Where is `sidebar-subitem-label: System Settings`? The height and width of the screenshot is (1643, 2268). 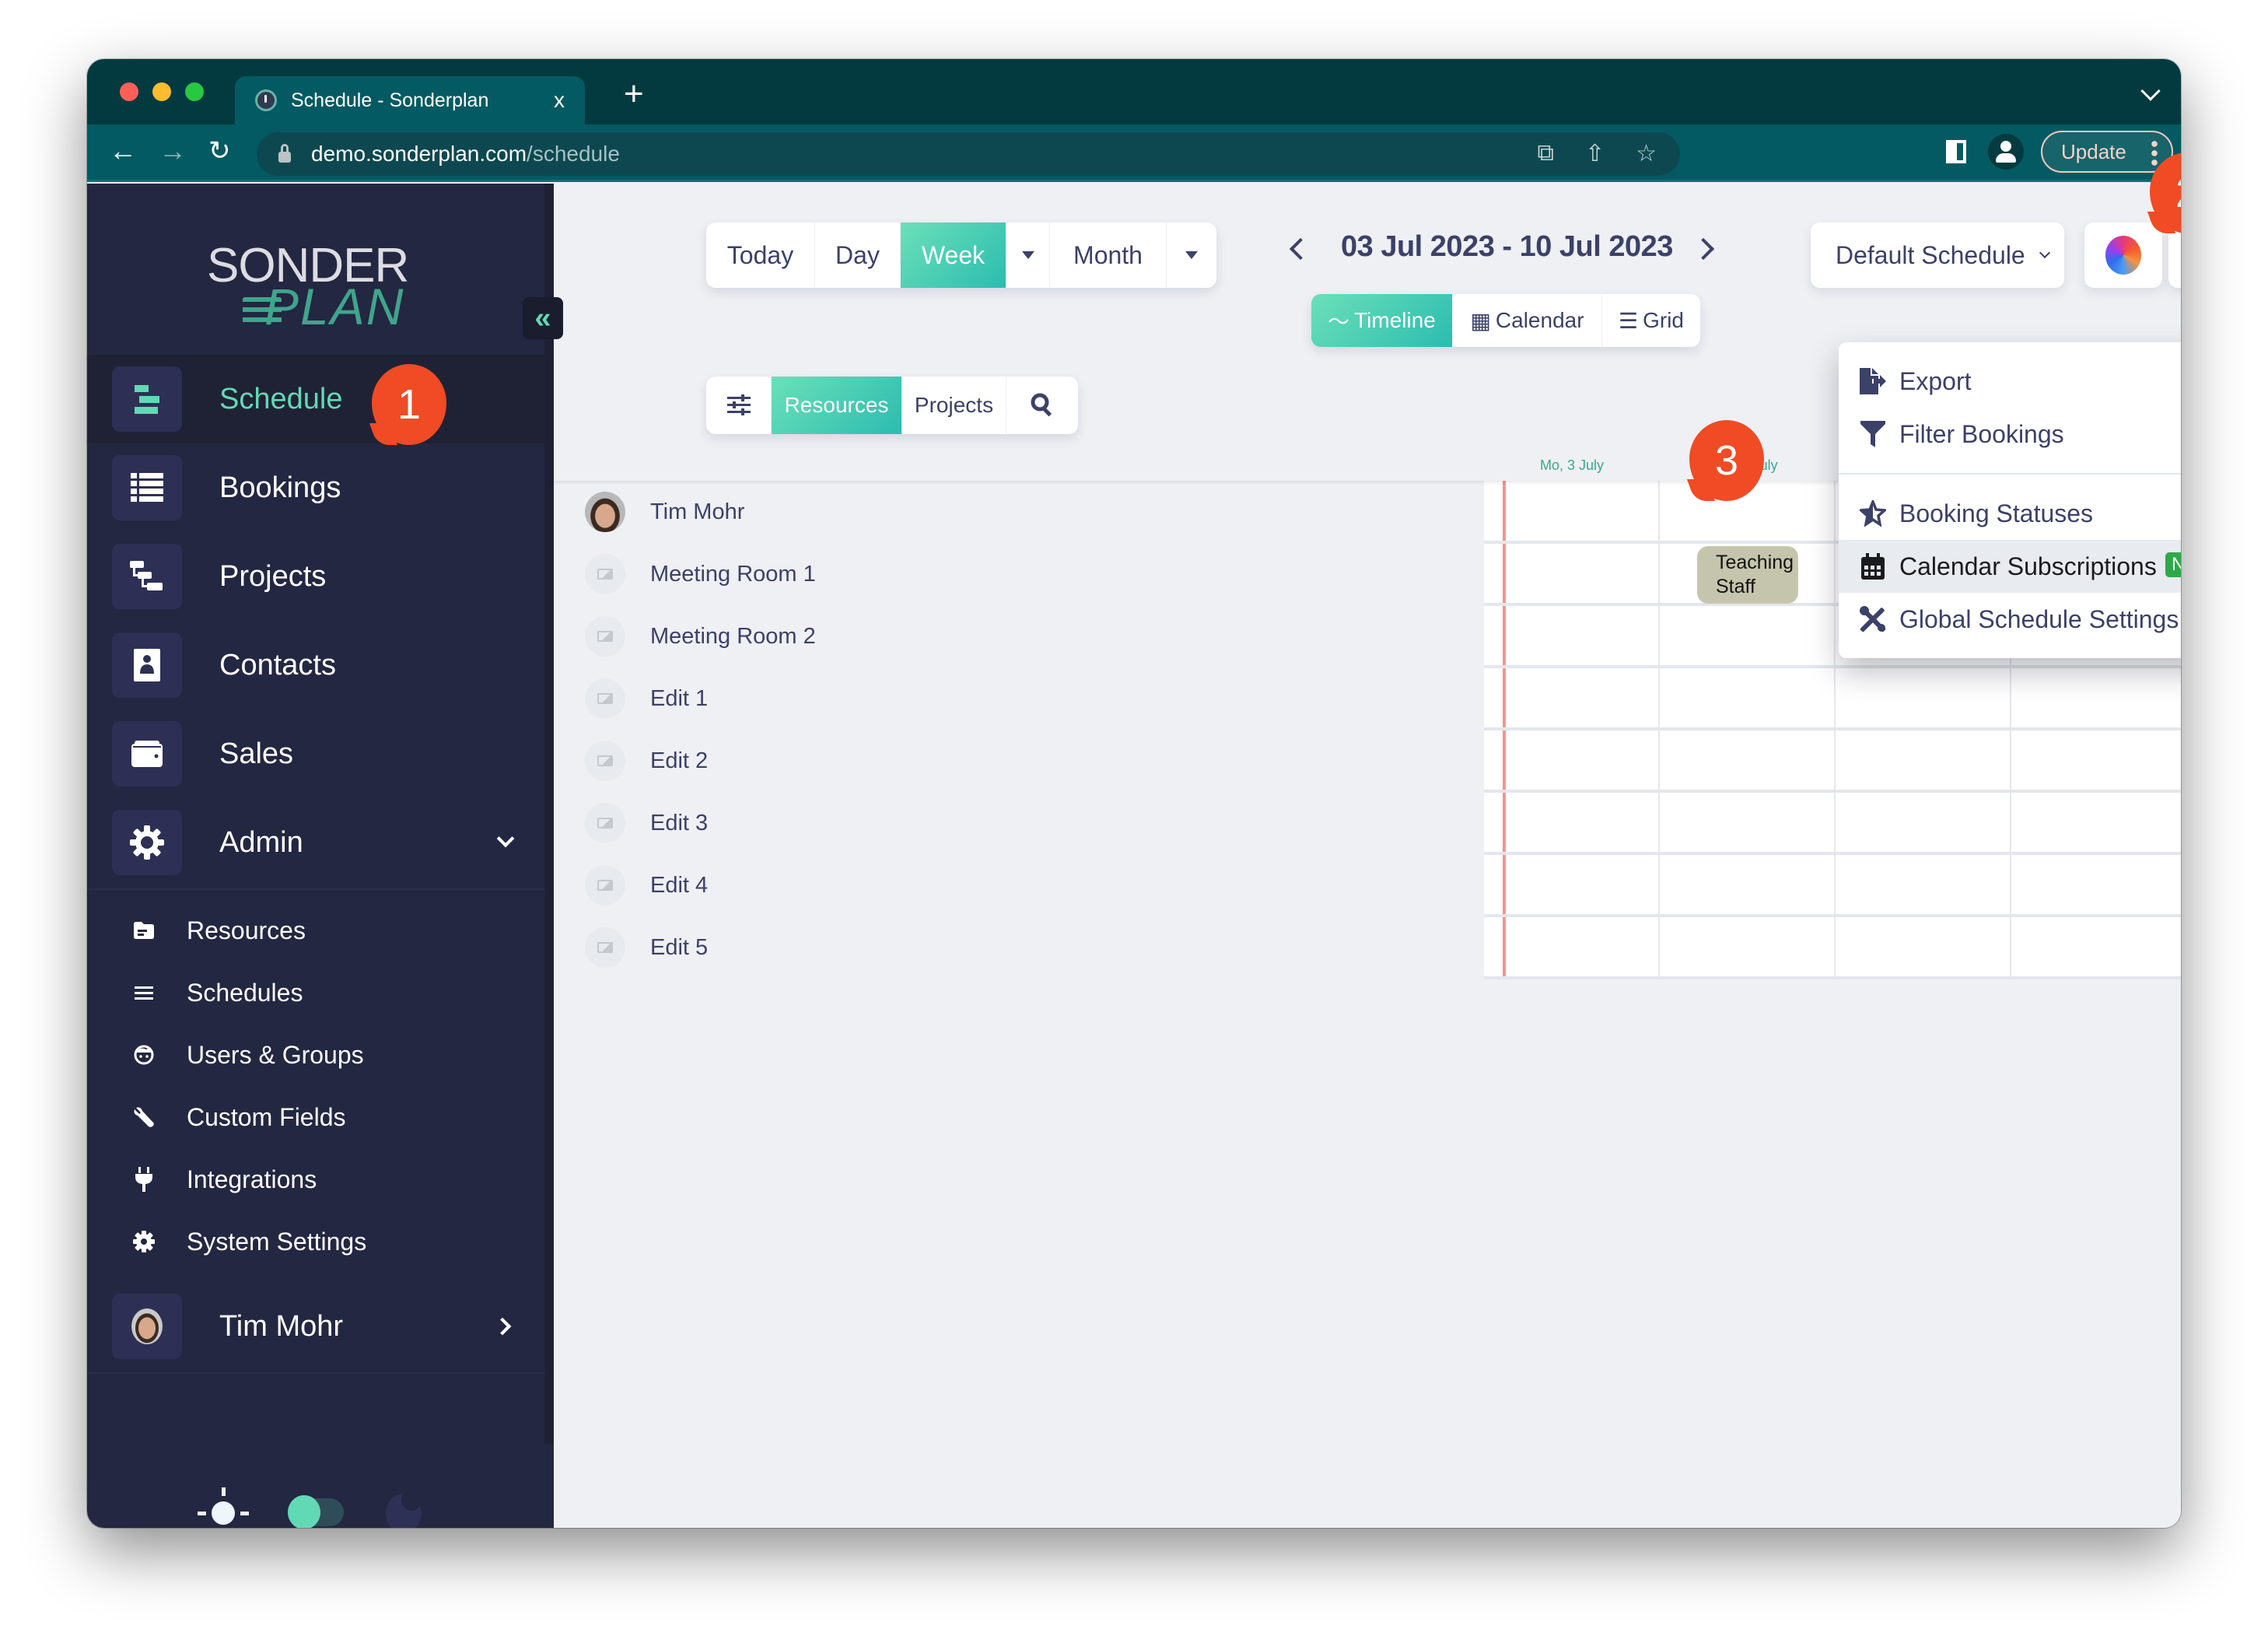
sidebar-subitem-label: System Settings is located at coordinates (277, 1241).